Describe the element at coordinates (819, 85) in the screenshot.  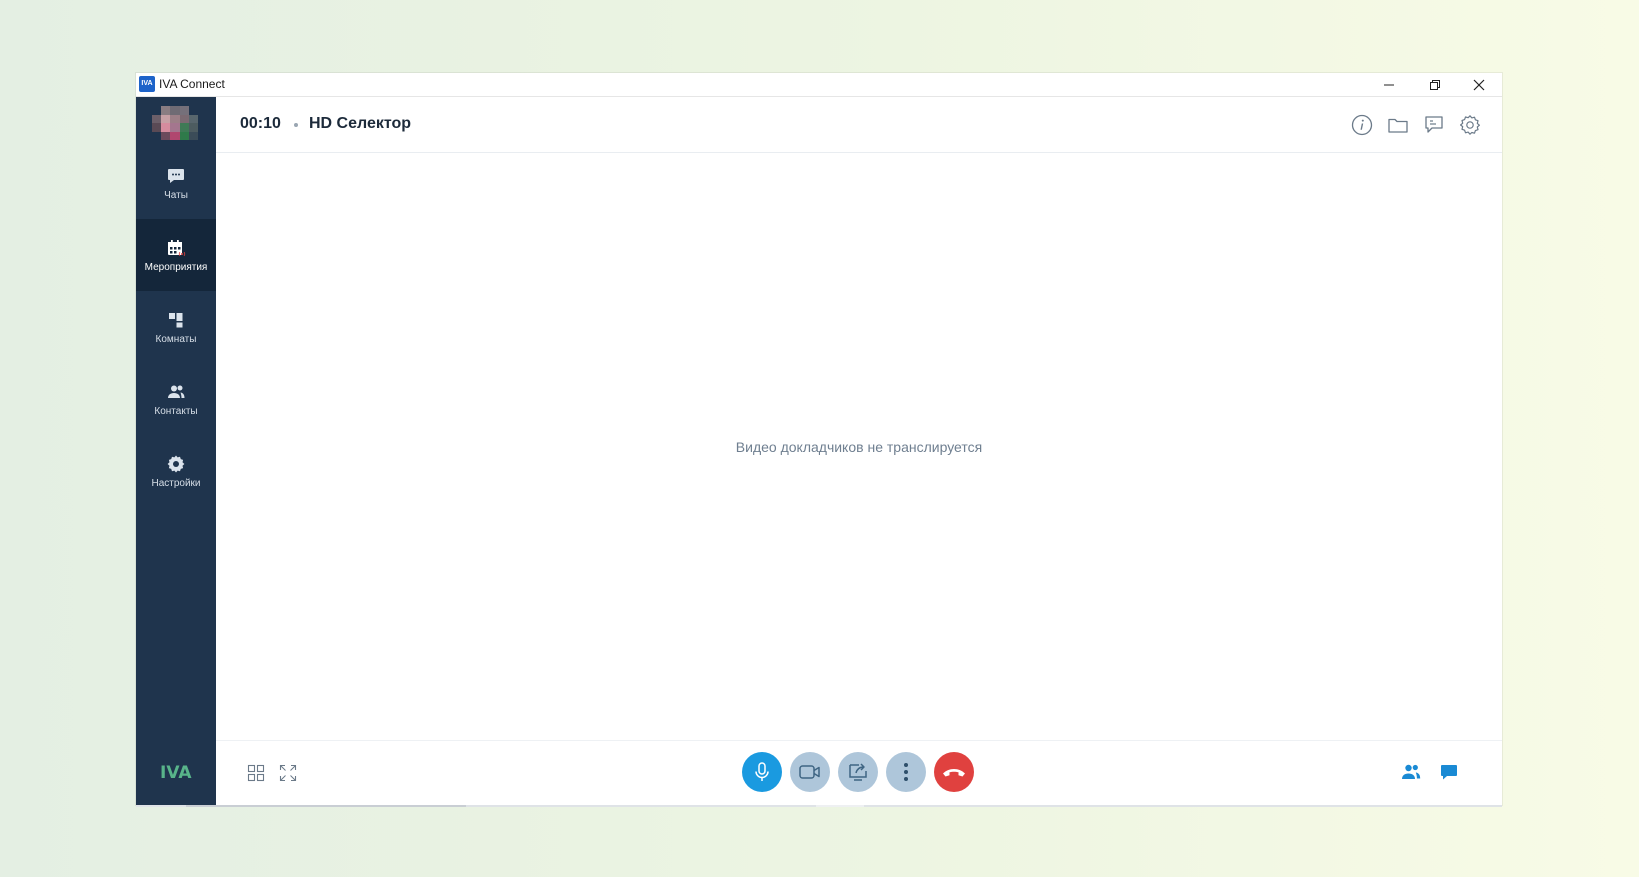
I see `title-bar: IVA IVA Connect` at that location.